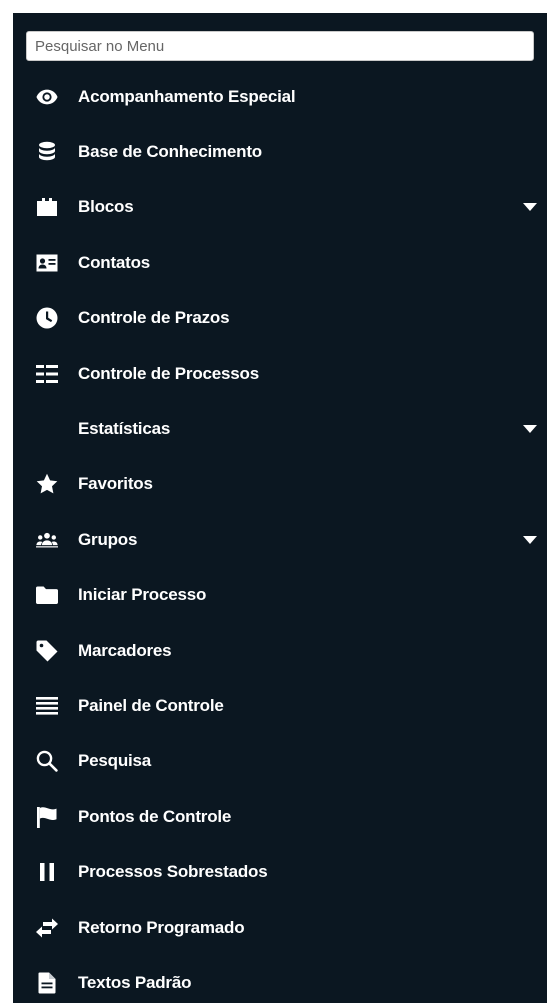  What do you see at coordinates (47, 872) in the screenshot?
I see `pause-icon` at bounding box center [47, 872].